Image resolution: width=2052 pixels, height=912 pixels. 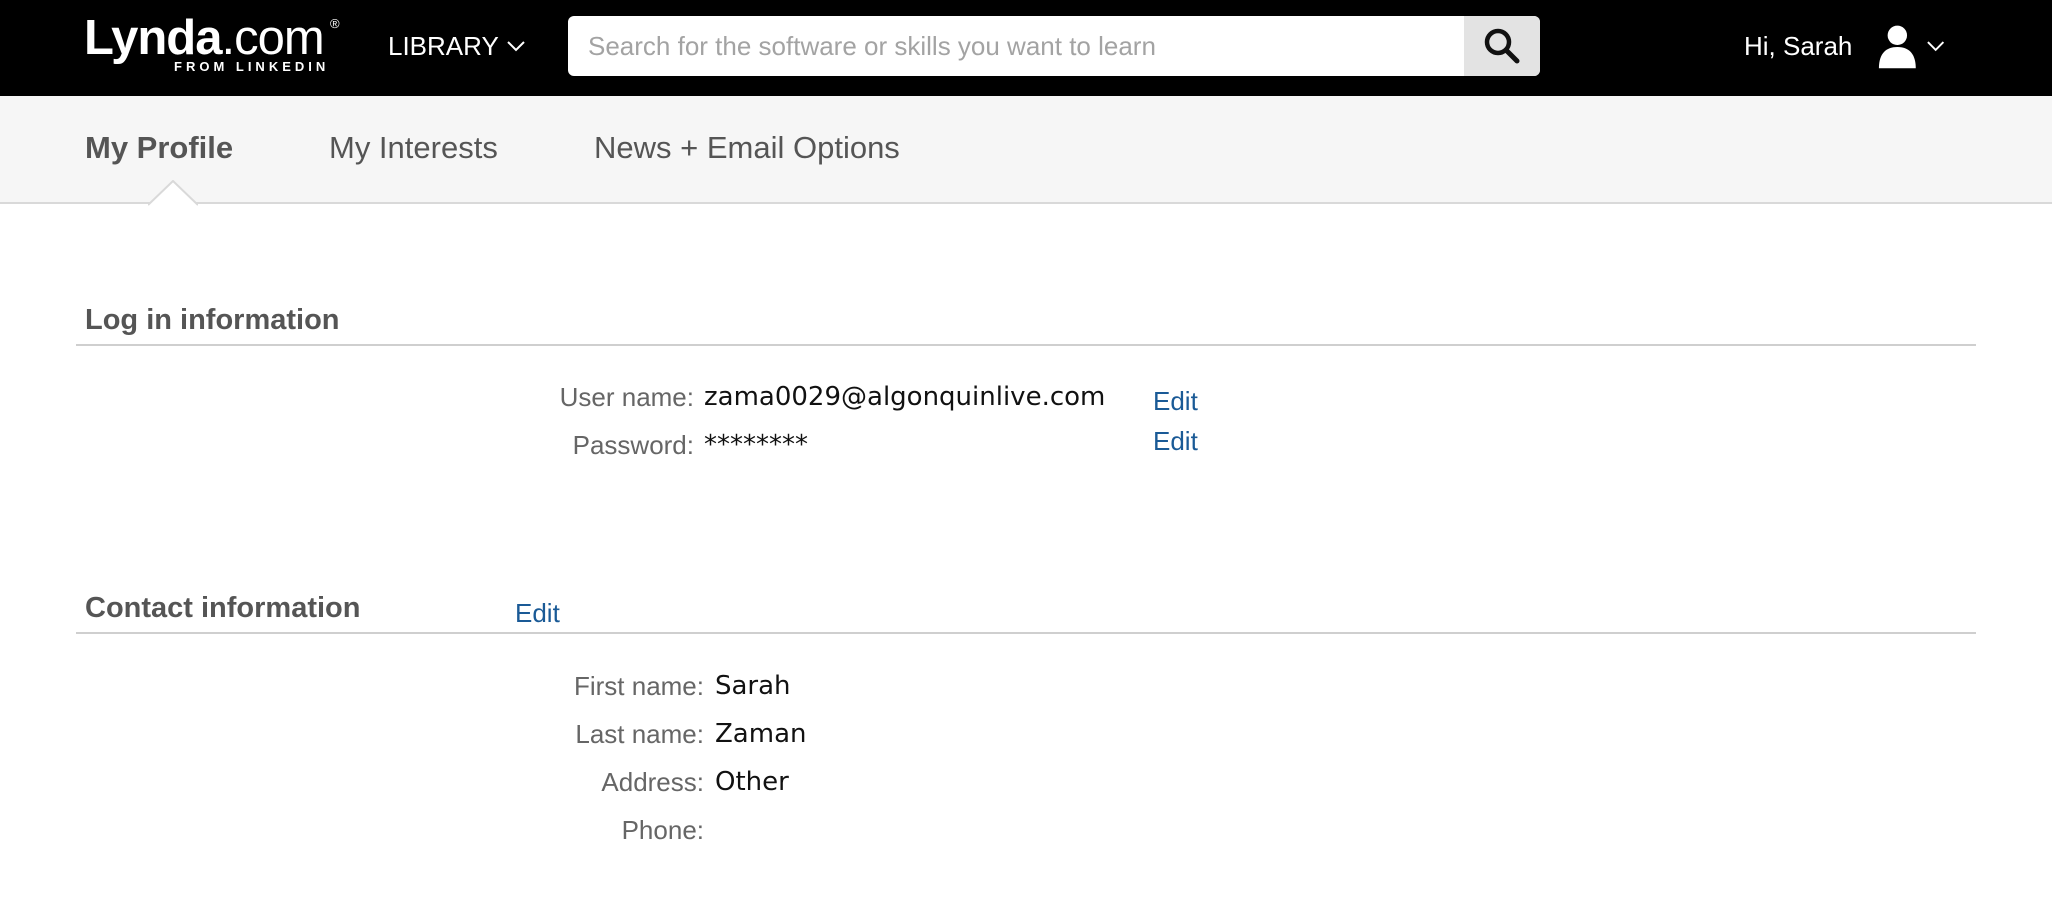 What do you see at coordinates (662, 830) in the screenshot?
I see `phone-label: Phone:` at bounding box center [662, 830].